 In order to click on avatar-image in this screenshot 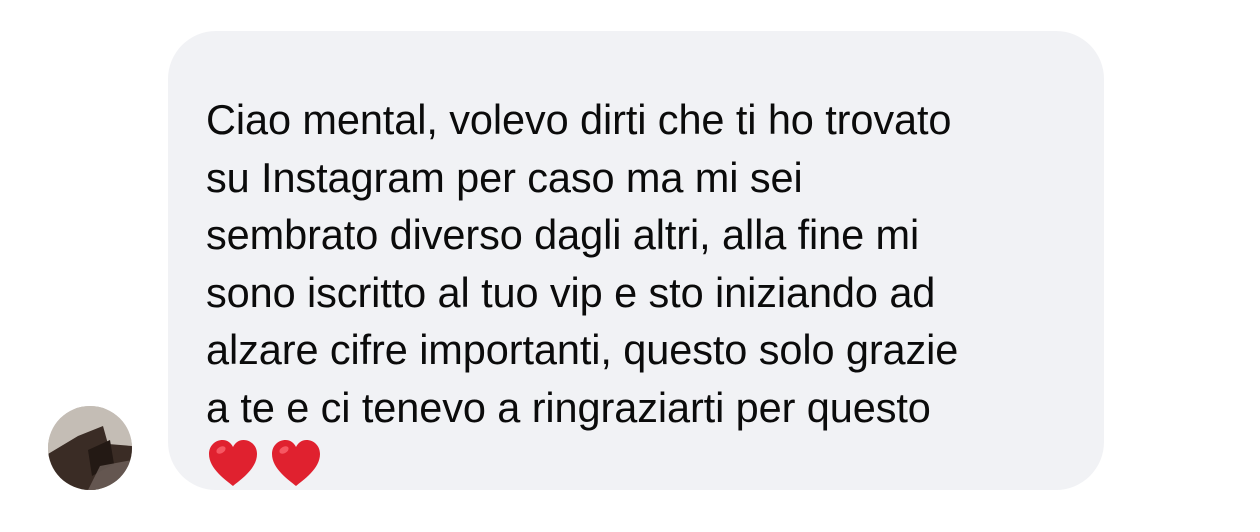, I will do `click(90, 448)`.